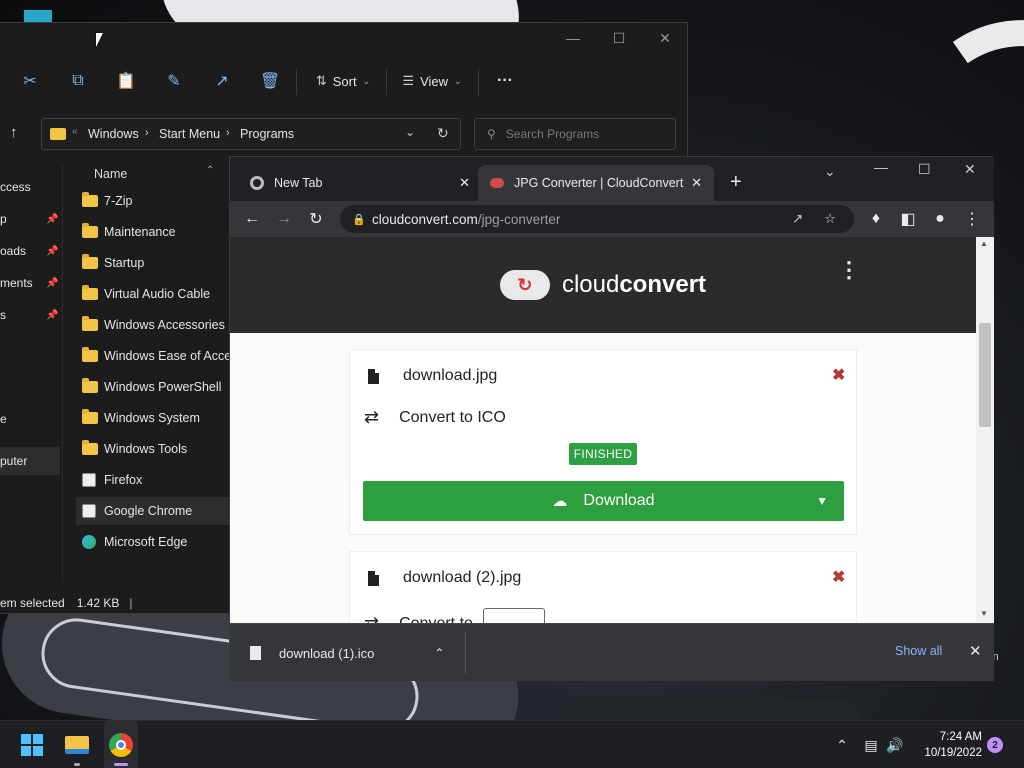  What do you see at coordinates (32, 744) in the screenshot?
I see `start-button` at bounding box center [32, 744].